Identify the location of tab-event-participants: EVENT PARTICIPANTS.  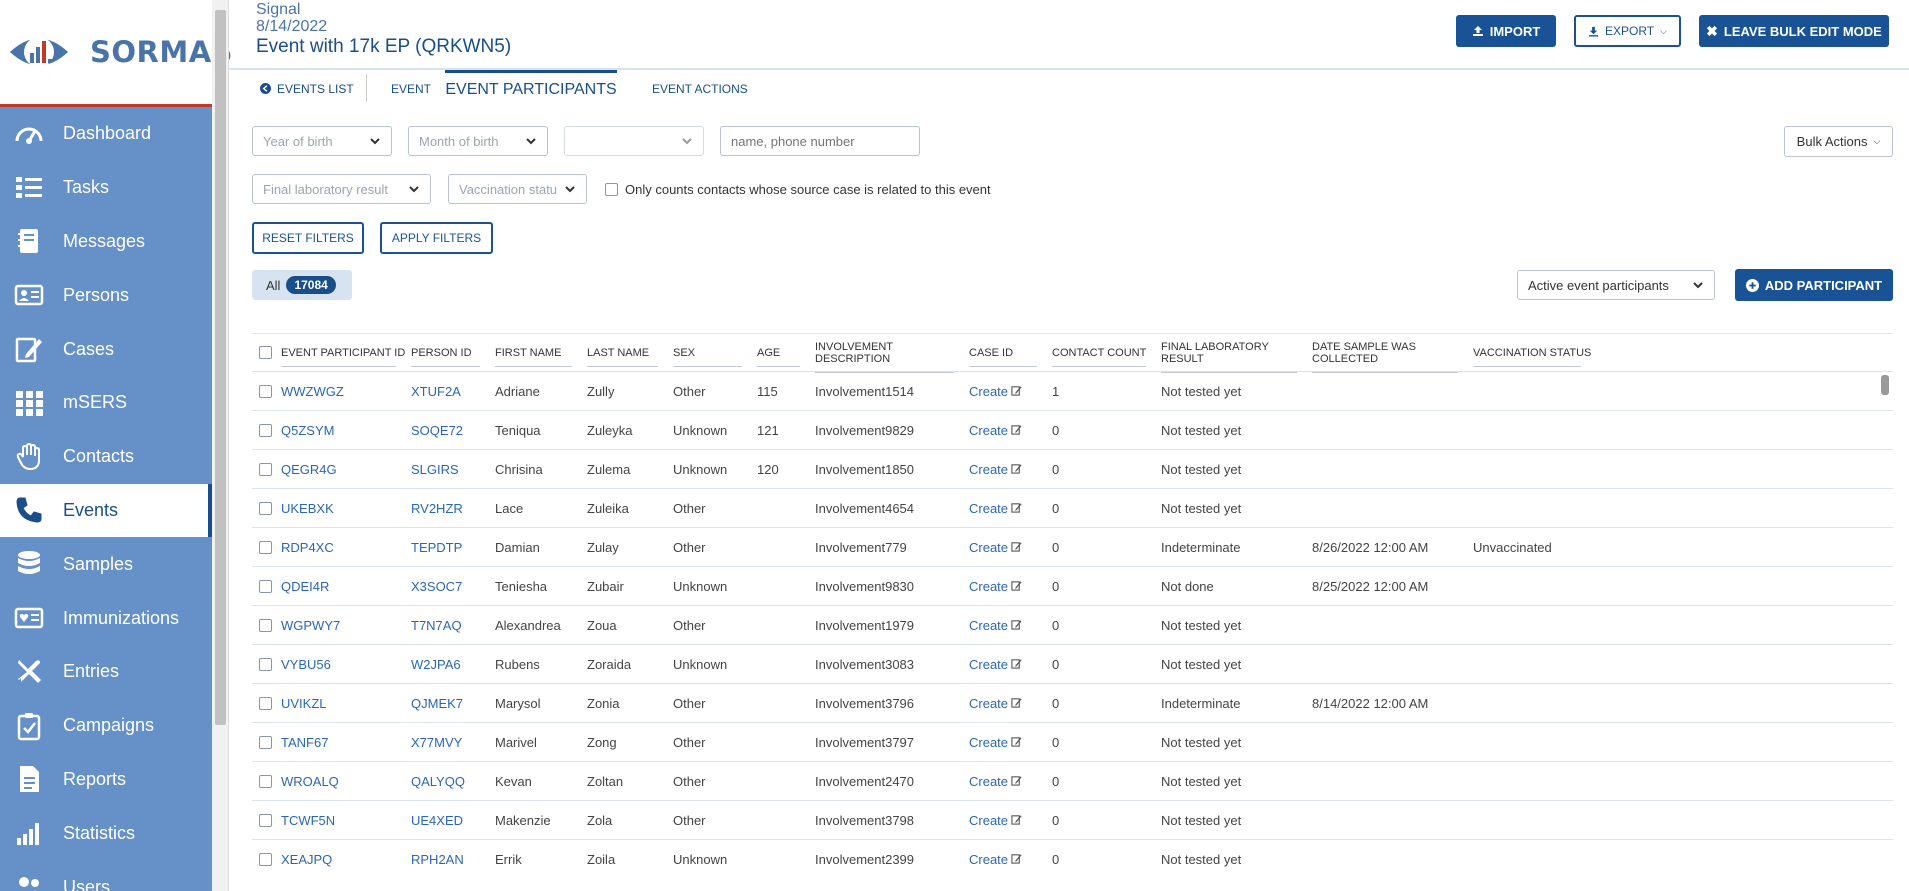
(531, 88).